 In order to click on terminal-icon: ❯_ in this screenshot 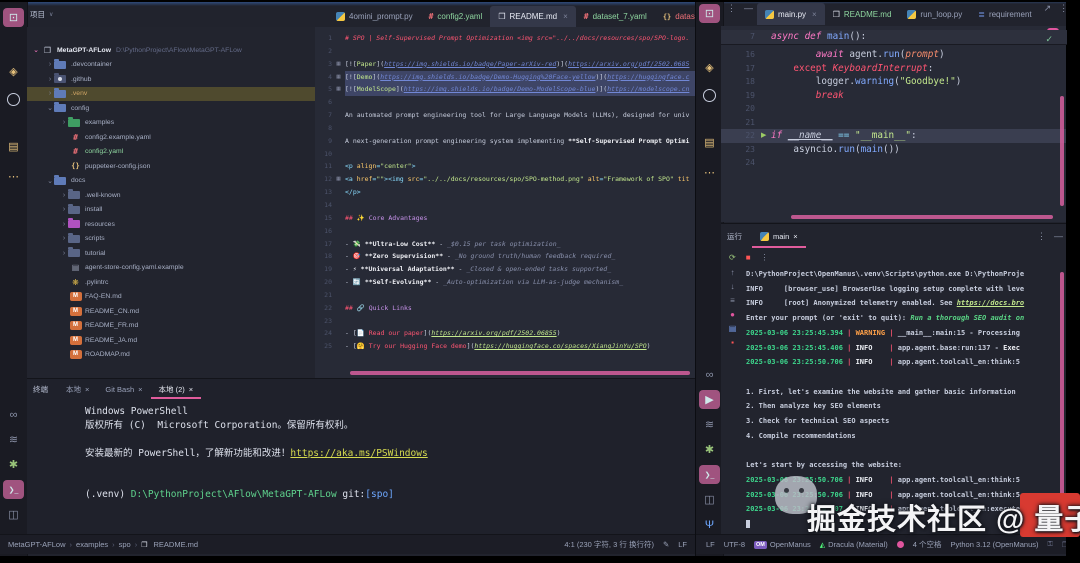, I will do `click(709, 474)`.